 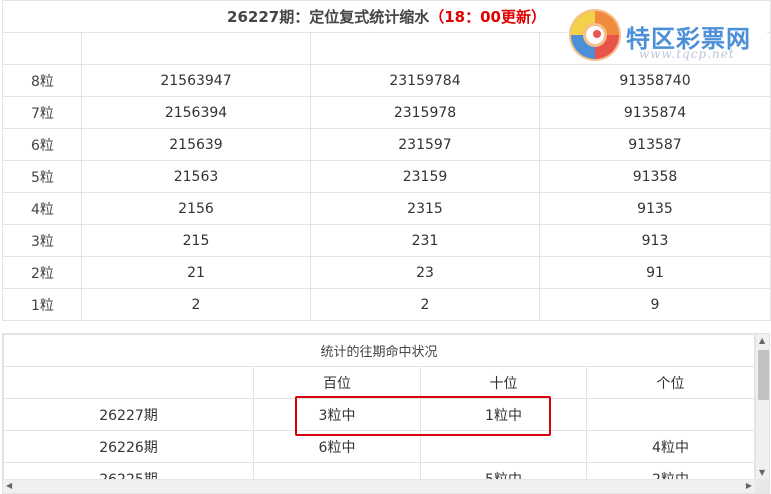 What do you see at coordinates (425, 240) in the screenshot?
I see `tens-digits: 231` at bounding box center [425, 240].